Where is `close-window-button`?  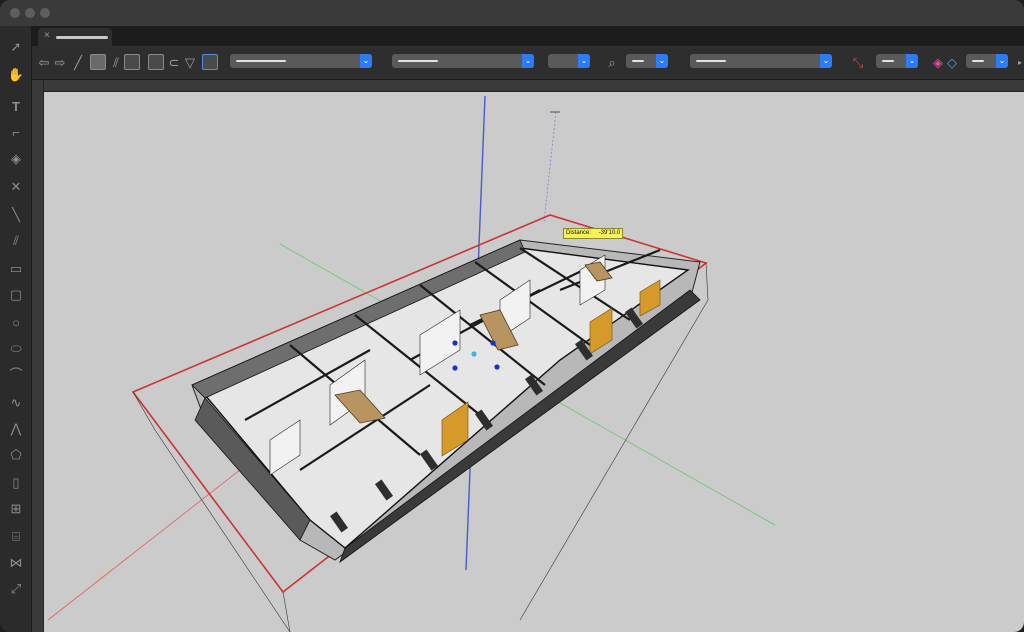
close-window-button is located at coordinates (15, 13).